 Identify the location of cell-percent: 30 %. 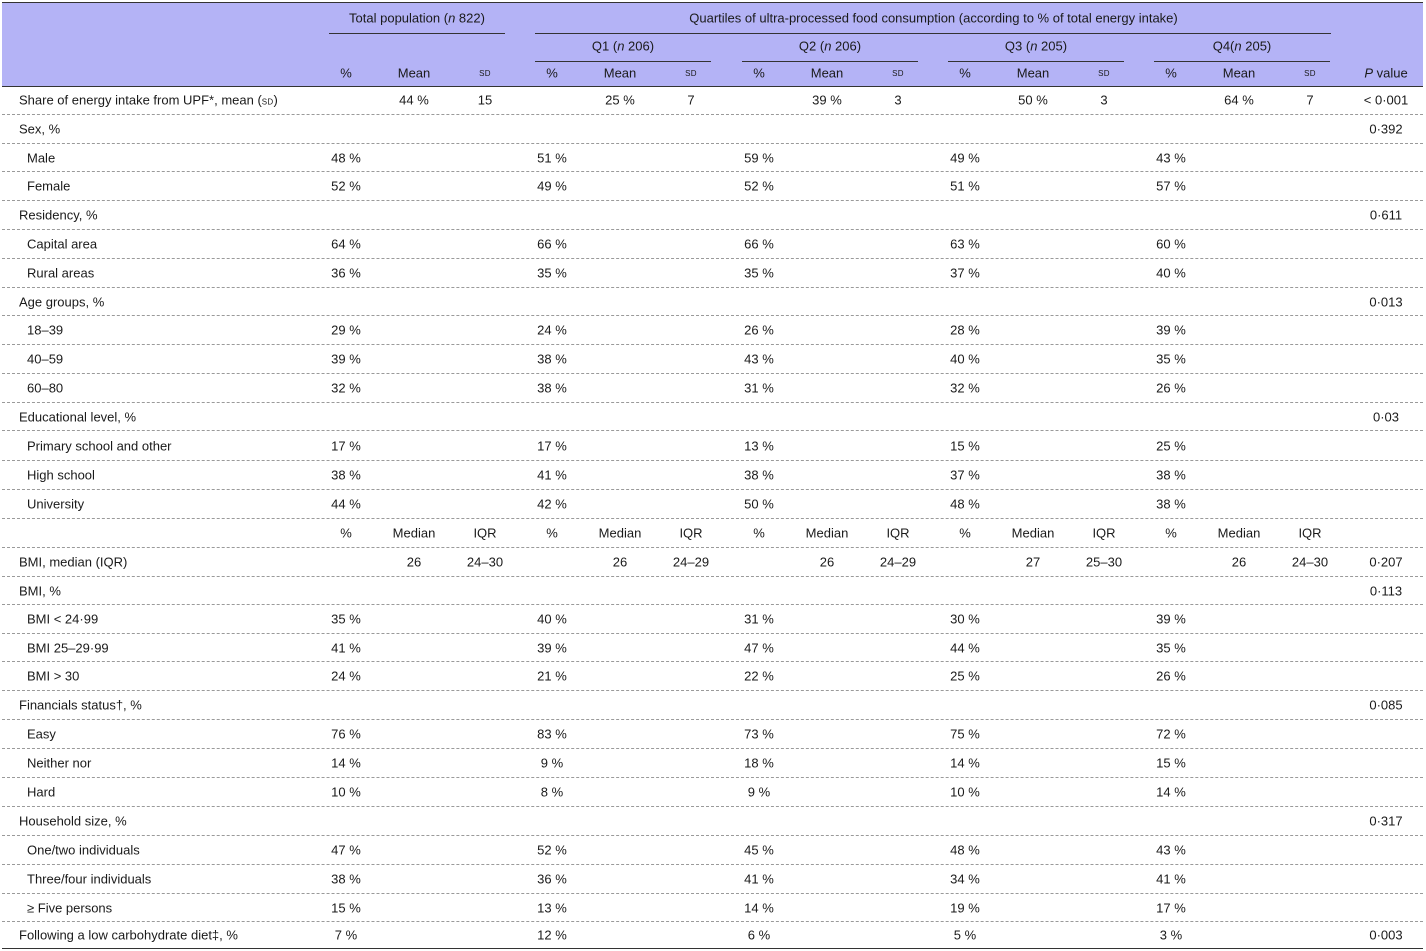
(965, 619).